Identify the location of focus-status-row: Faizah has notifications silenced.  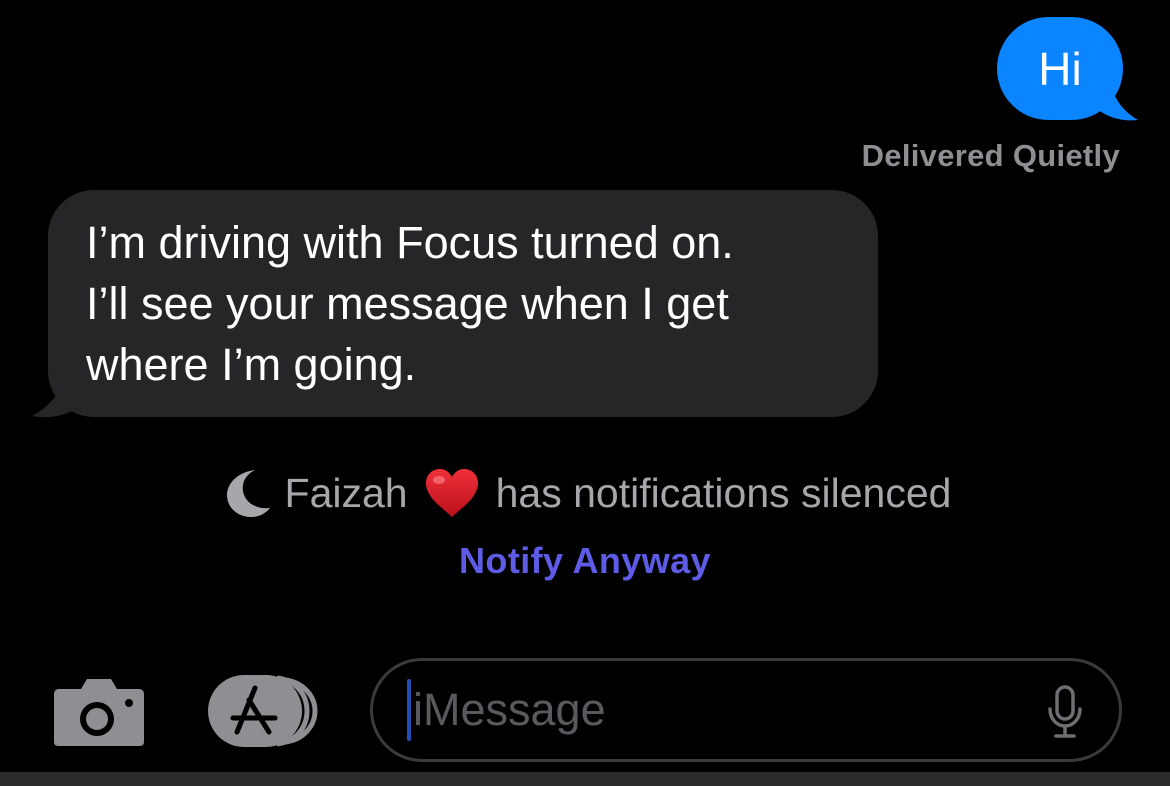
(585, 493).